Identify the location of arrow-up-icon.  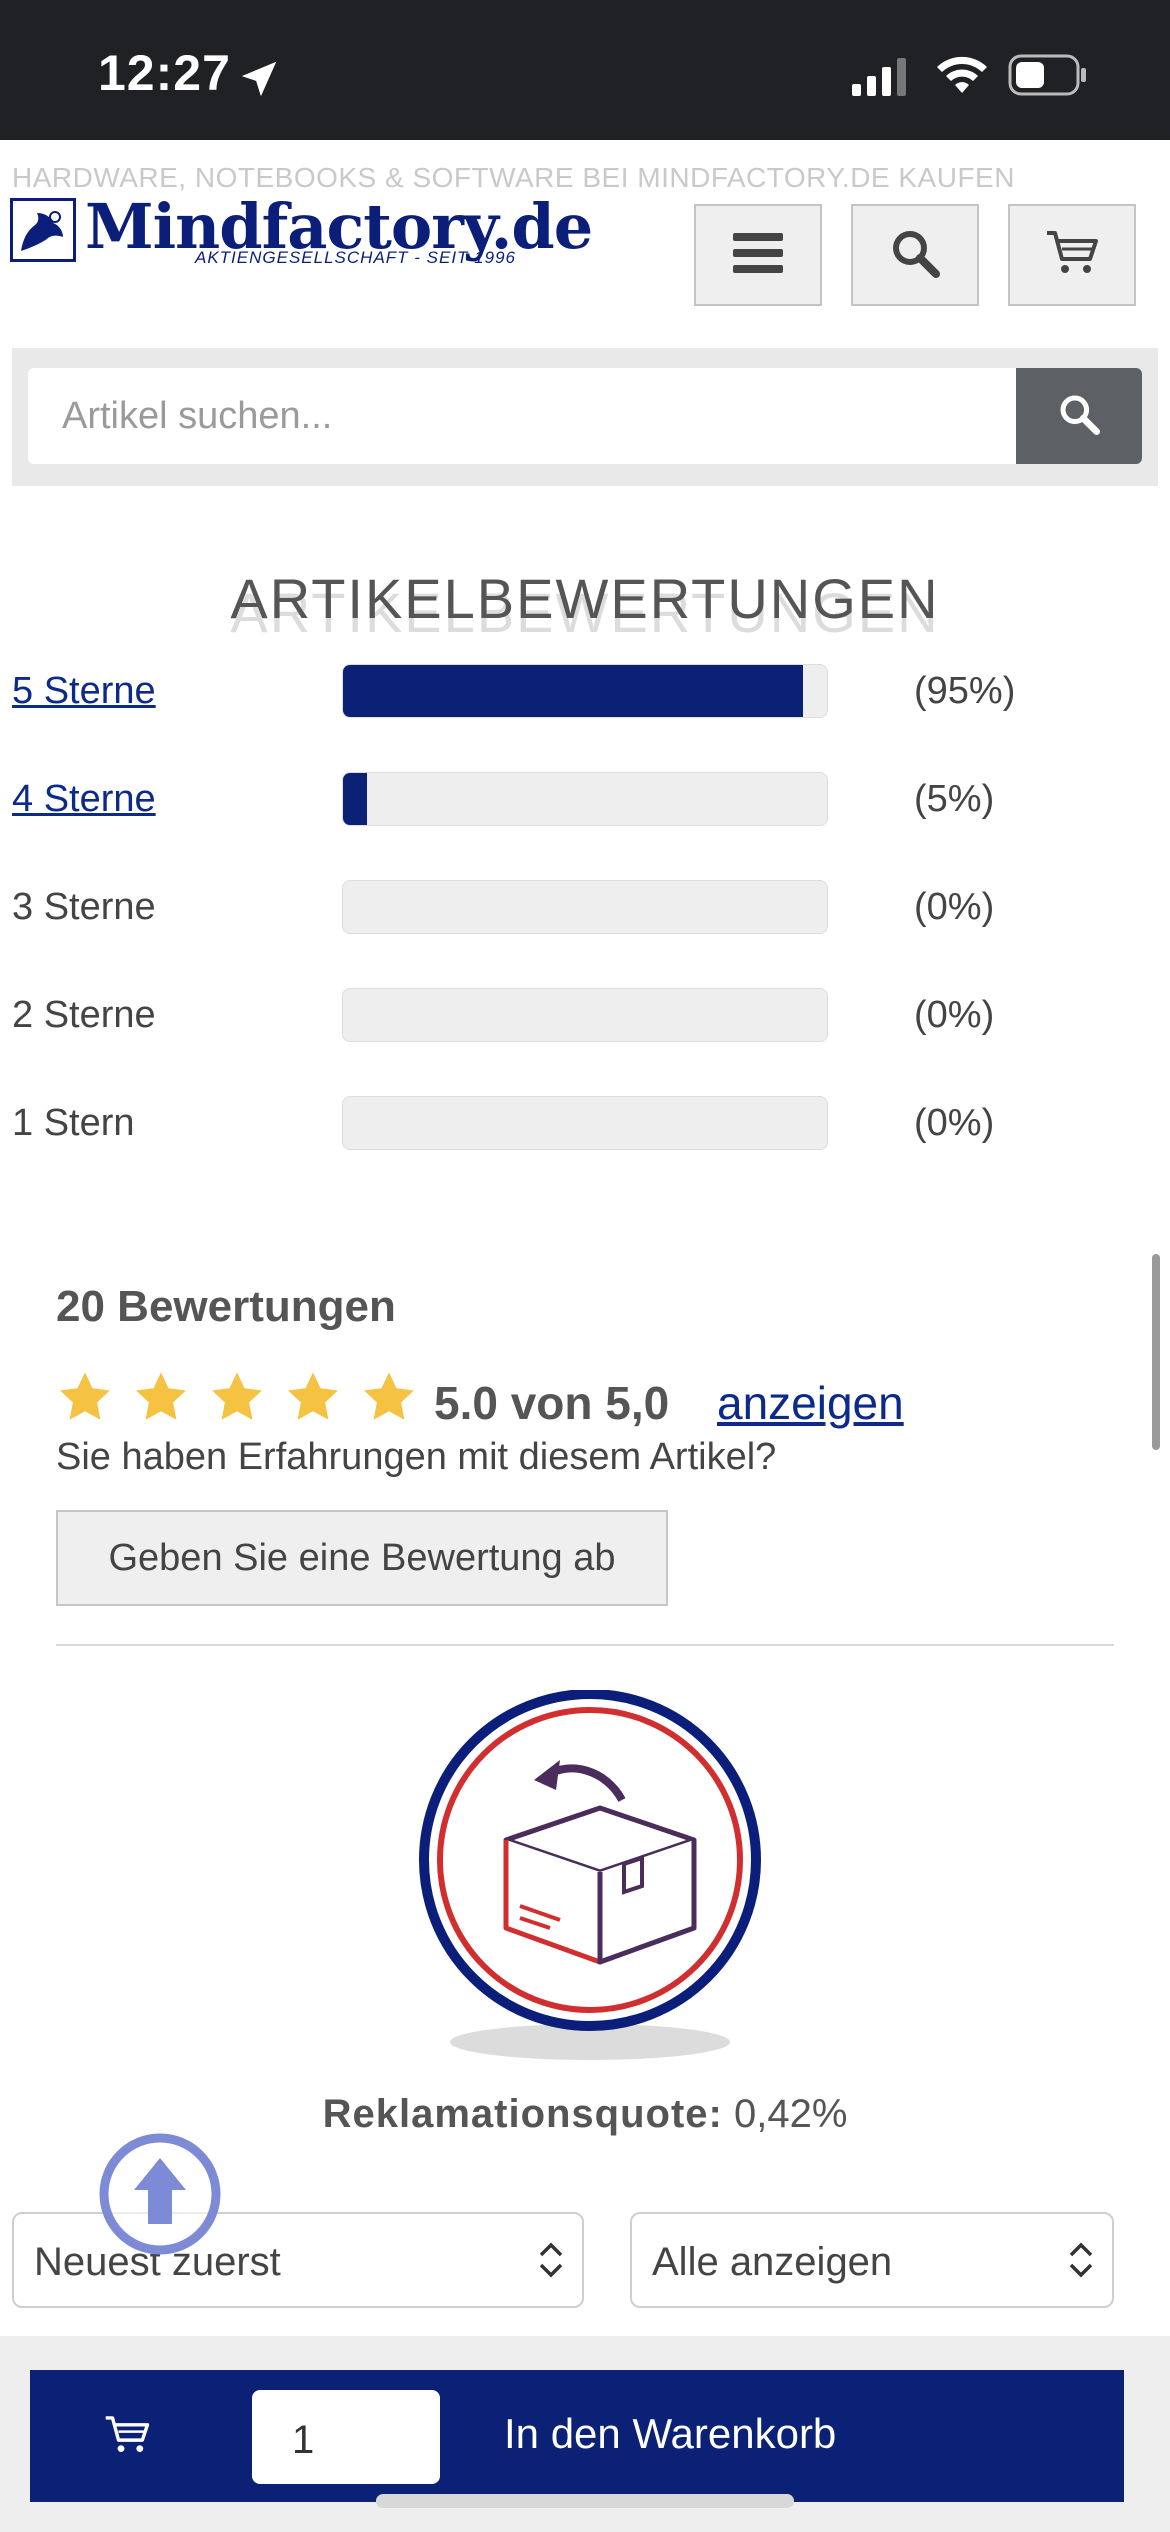
(160, 2194).